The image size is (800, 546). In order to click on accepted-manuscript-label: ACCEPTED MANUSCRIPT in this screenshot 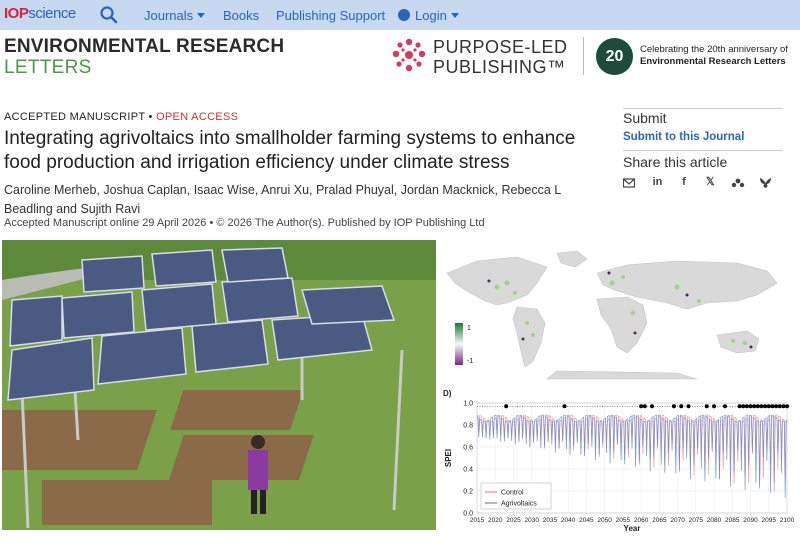, I will do `click(75, 117)`.